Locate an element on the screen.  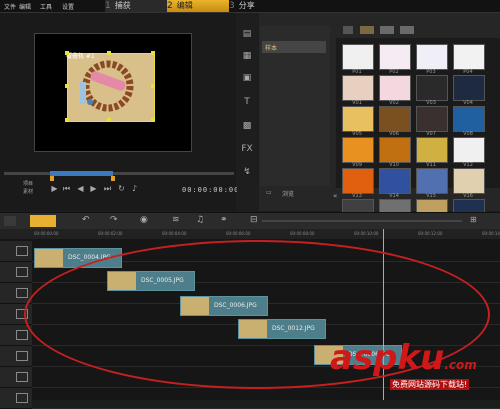
collapse-icon: « is located at coordinates (335, 196).